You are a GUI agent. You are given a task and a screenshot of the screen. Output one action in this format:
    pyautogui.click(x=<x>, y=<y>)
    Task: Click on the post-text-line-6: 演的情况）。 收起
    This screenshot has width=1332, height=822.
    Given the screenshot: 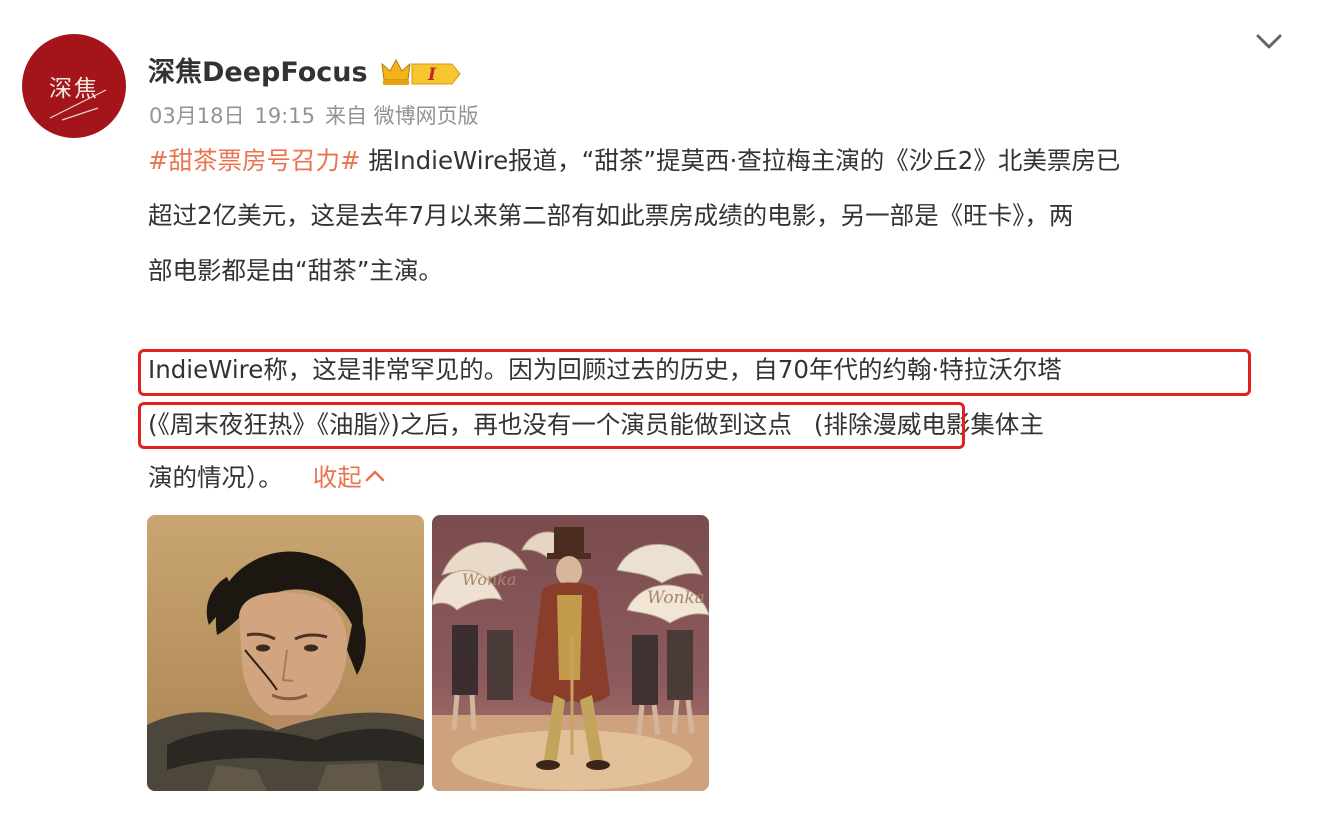 What is the action you would take?
    pyautogui.click(x=267, y=478)
    